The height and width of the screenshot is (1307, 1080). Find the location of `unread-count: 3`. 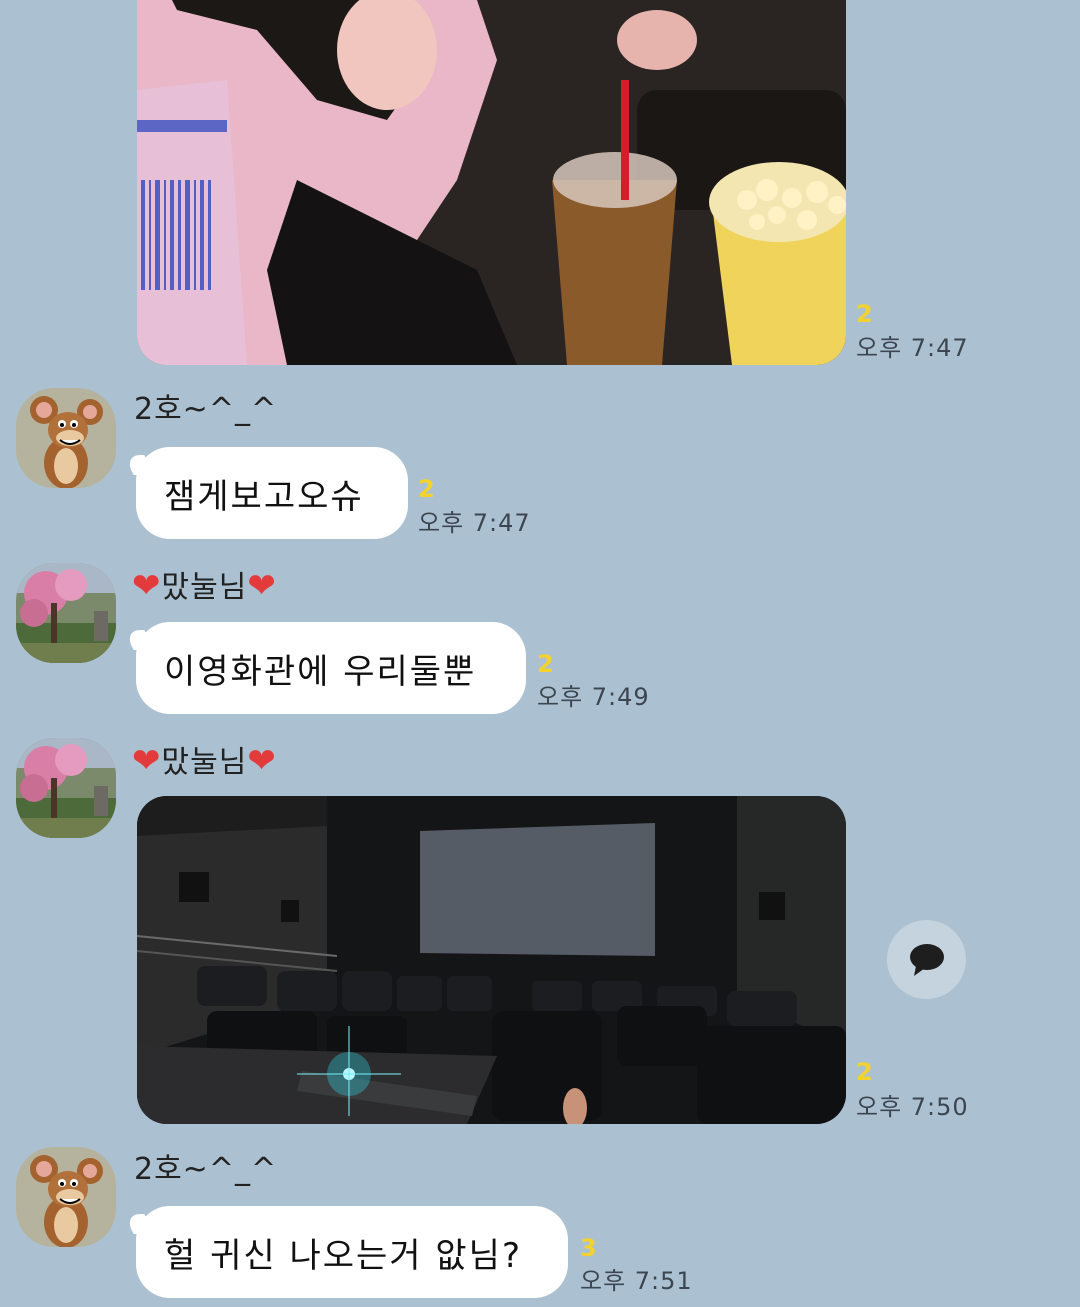

unread-count: 3 is located at coordinates (588, 1248).